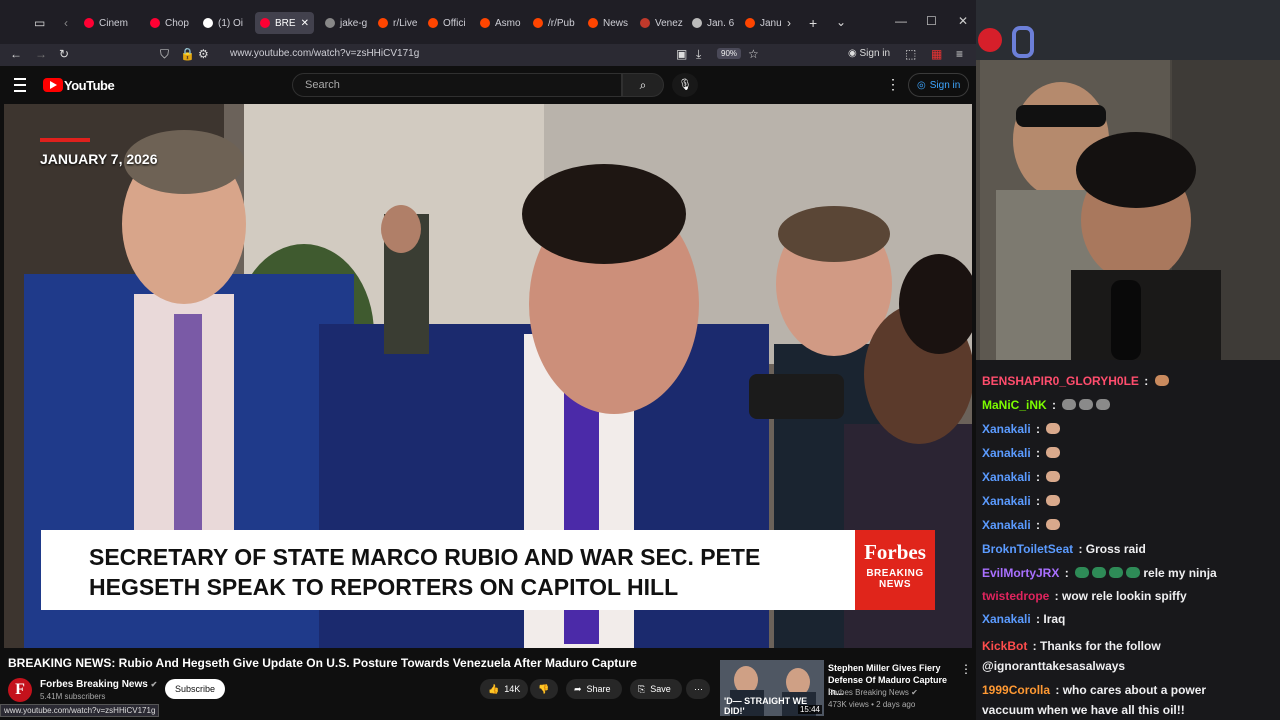 Image resolution: width=1280 pixels, height=720 pixels. I want to click on browser-tab: Offici, so click(447, 23).